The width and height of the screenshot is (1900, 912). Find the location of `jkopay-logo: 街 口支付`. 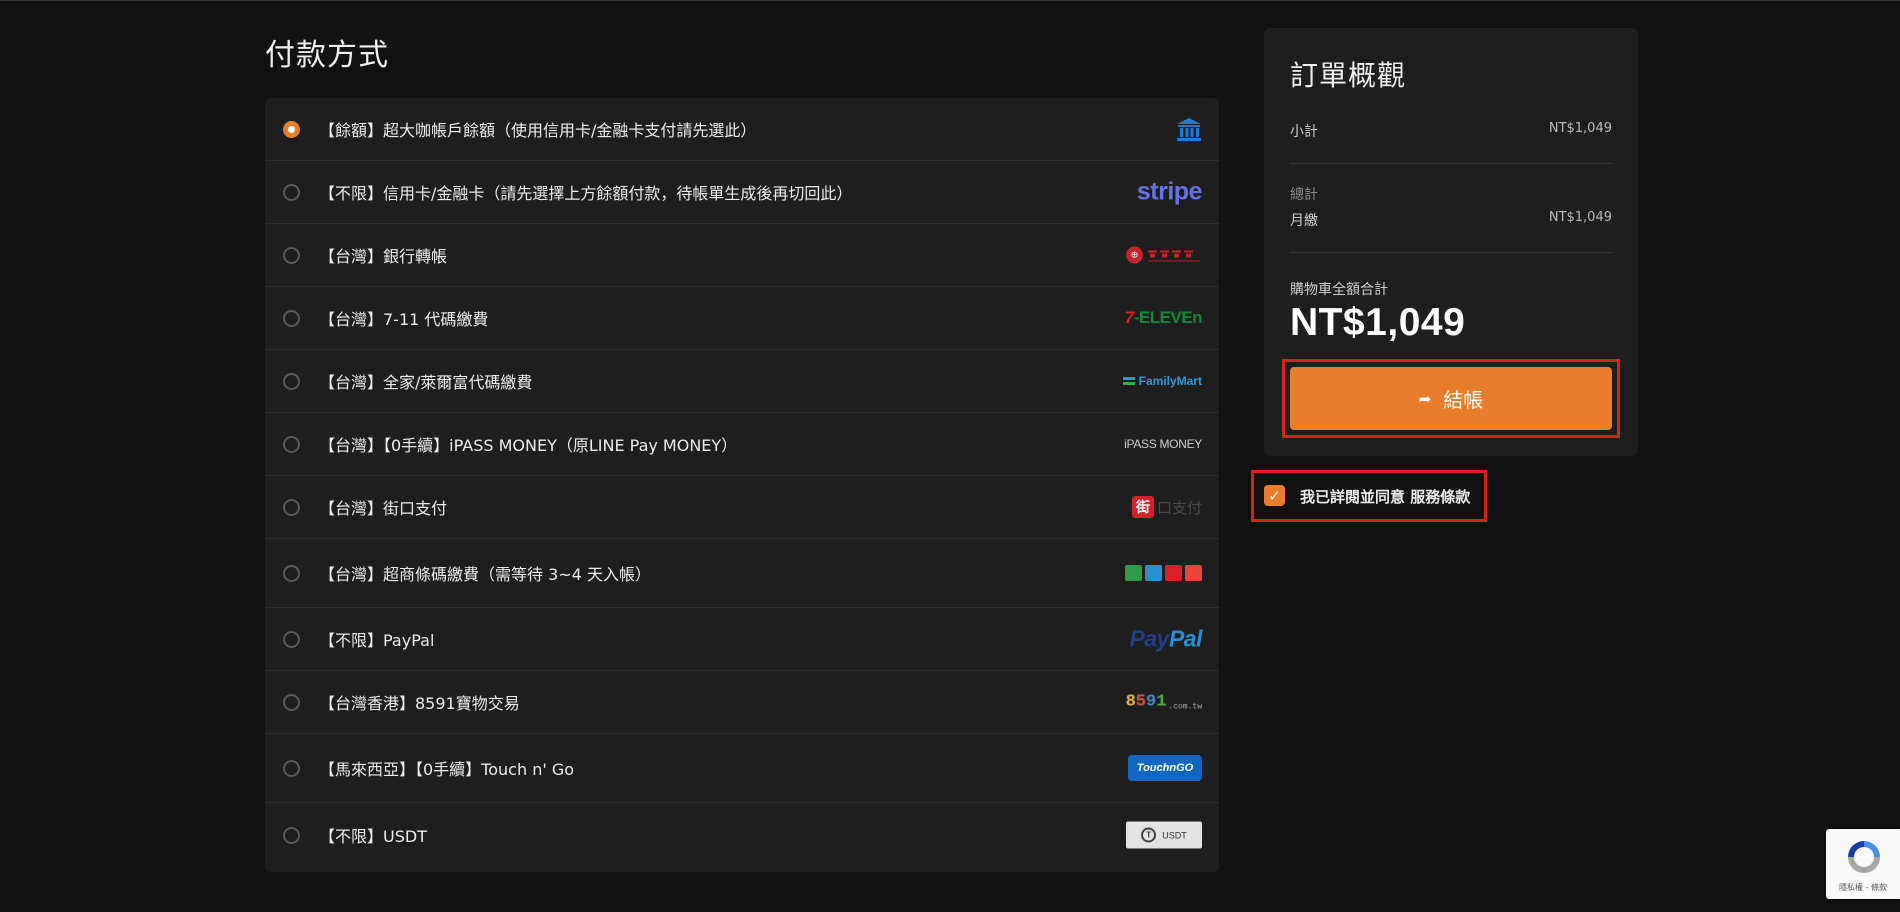

jkopay-logo: 街 口支付 is located at coordinates (1166, 507).